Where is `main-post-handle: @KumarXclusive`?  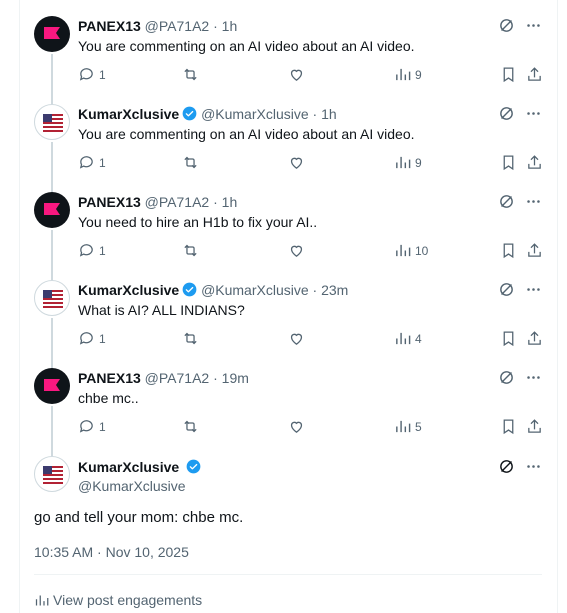
main-post-handle: @KumarXclusive is located at coordinates (132, 486).